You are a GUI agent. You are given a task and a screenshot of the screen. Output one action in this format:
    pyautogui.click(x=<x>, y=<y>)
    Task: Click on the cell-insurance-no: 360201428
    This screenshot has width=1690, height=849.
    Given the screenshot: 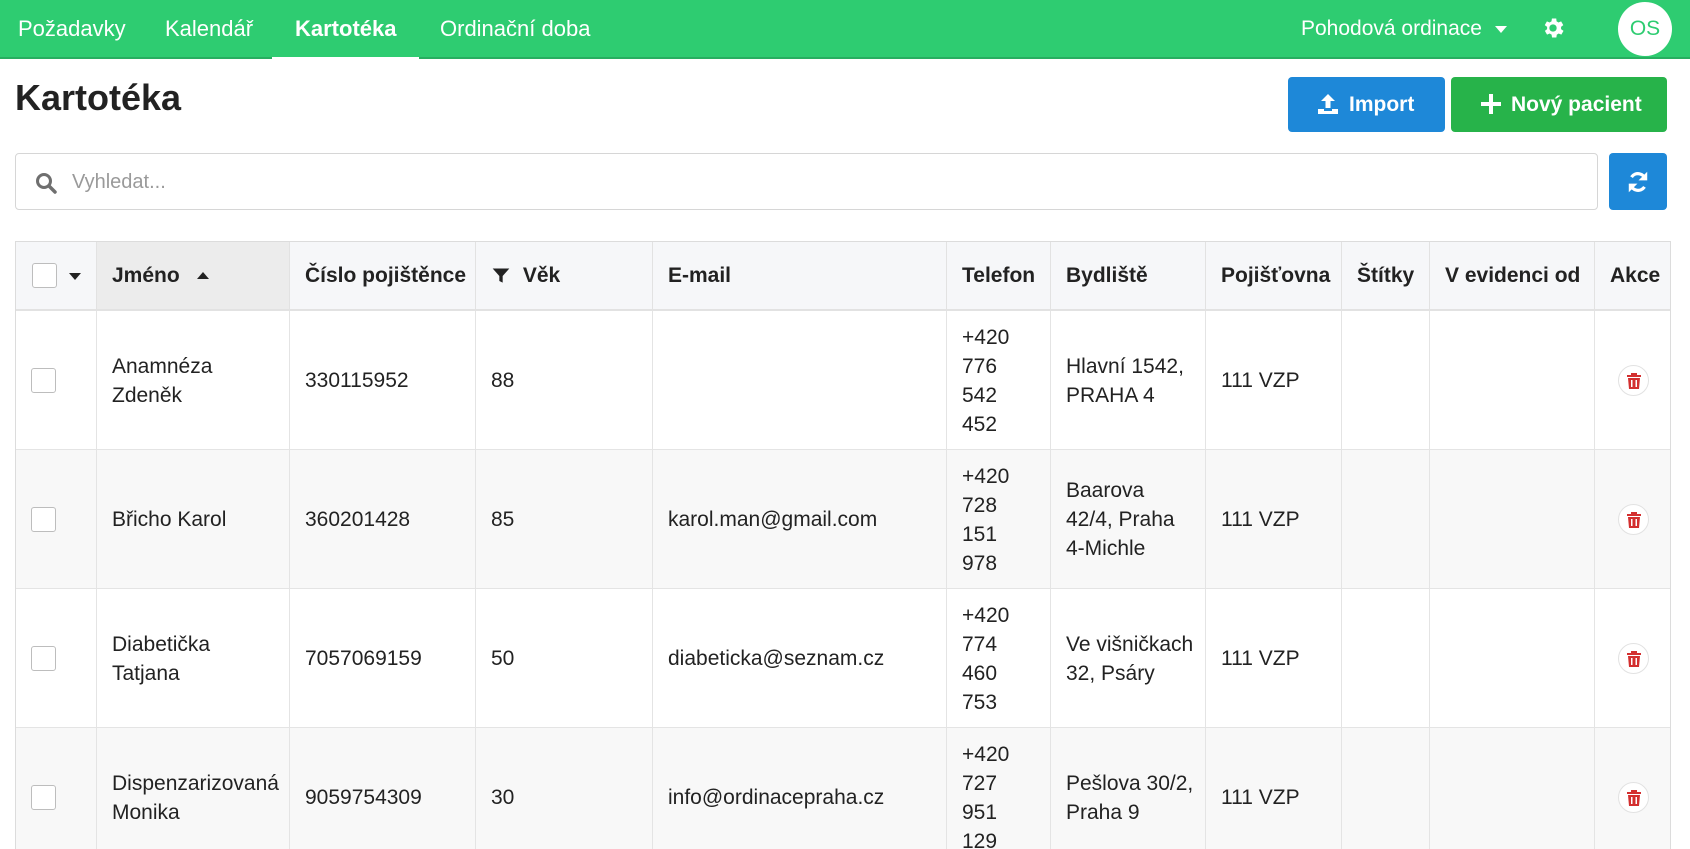 What is the action you would take?
    pyautogui.click(x=383, y=519)
    